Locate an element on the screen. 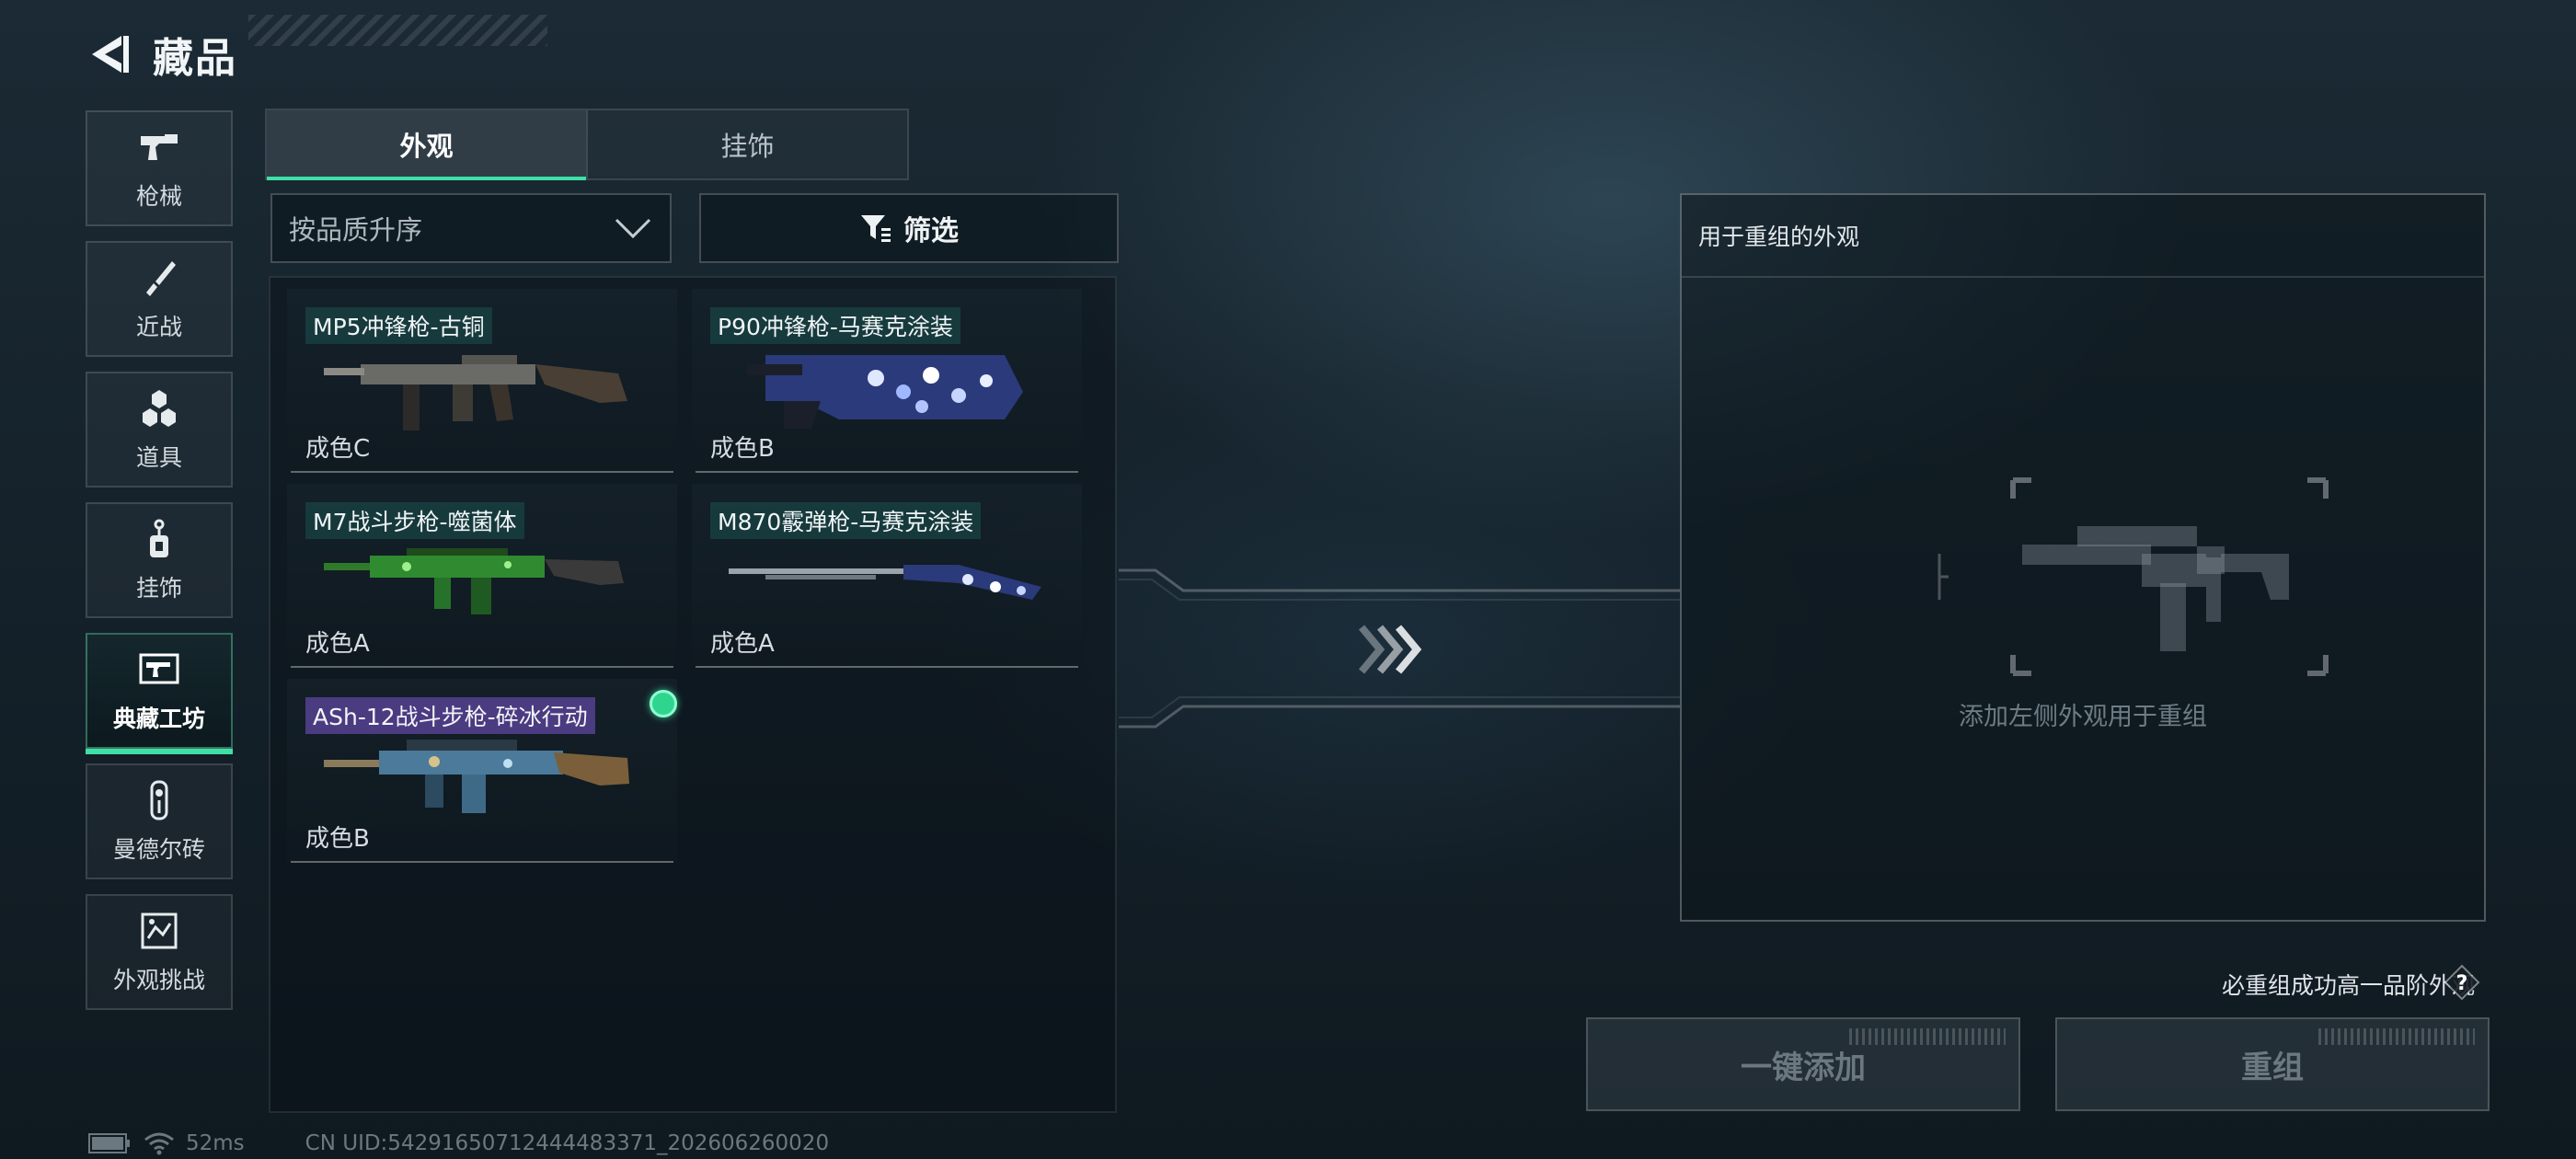 The height and width of the screenshot is (1159, 2576). recombine-button: 重组 is located at coordinates (2272, 1064).